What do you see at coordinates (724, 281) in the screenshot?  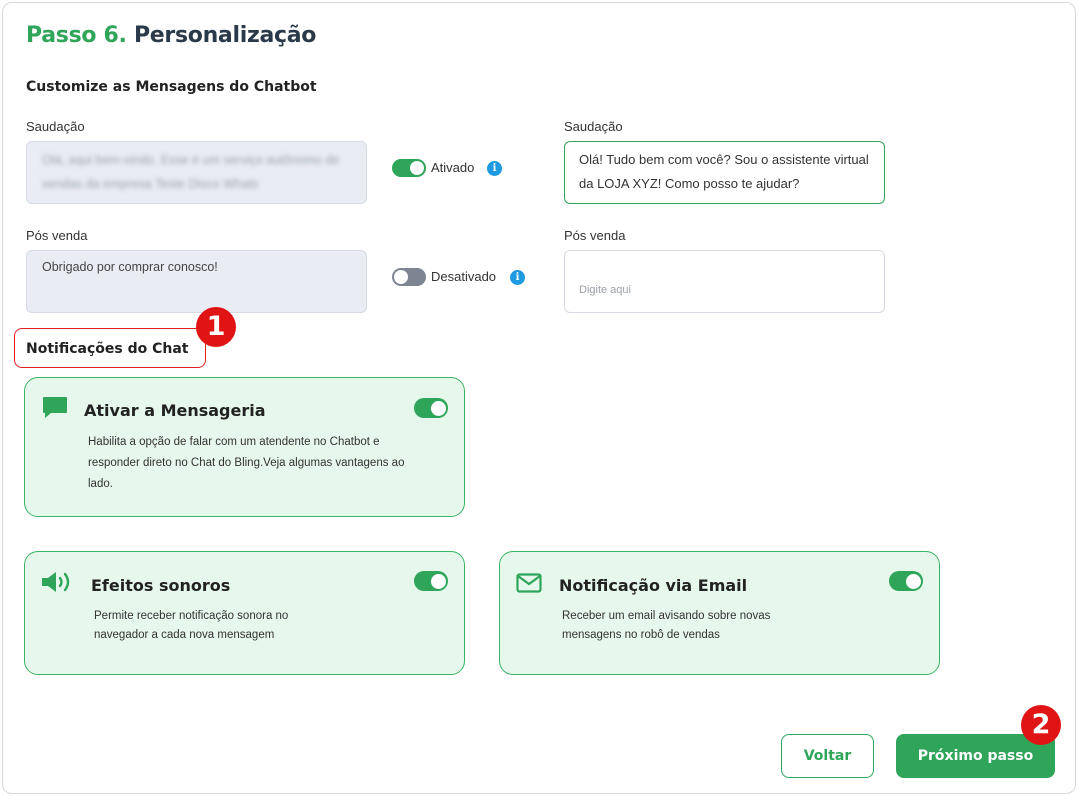 I see `post-sale-custom-input: Digite aqui` at bounding box center [724, 281].